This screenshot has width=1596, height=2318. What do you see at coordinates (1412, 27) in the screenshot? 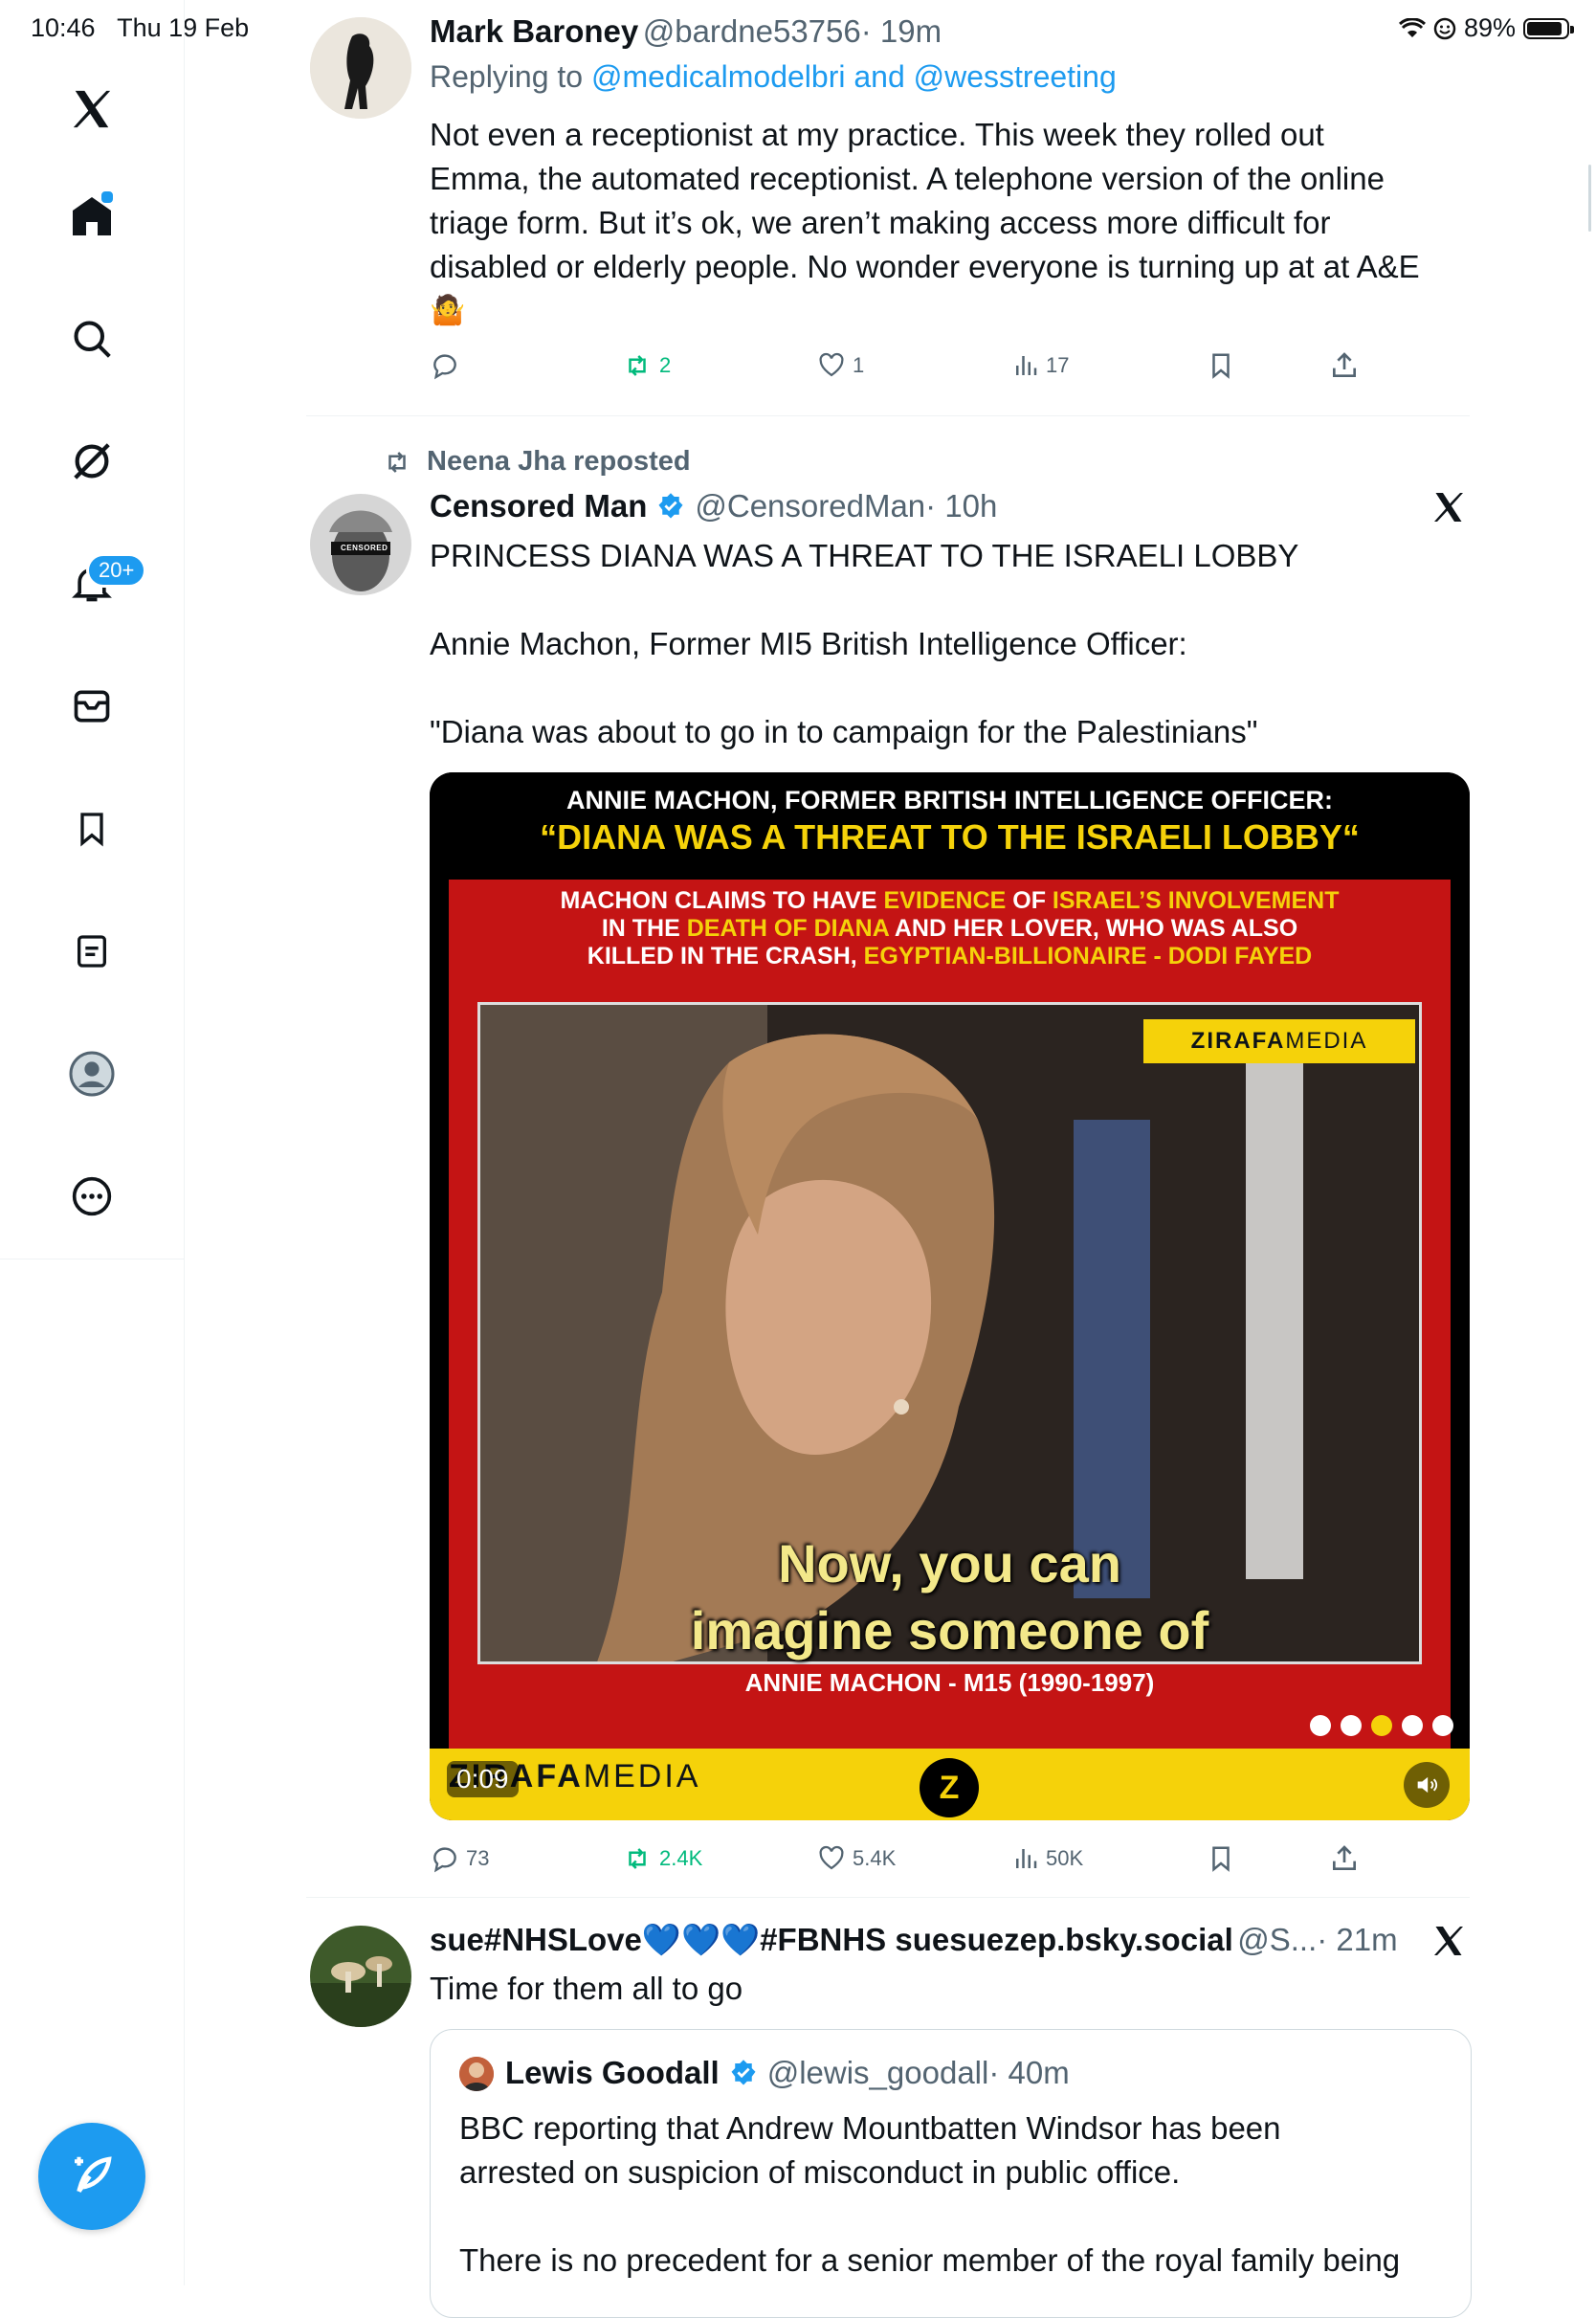
I see `wifi-icon` at bounding box center [1412, 27].